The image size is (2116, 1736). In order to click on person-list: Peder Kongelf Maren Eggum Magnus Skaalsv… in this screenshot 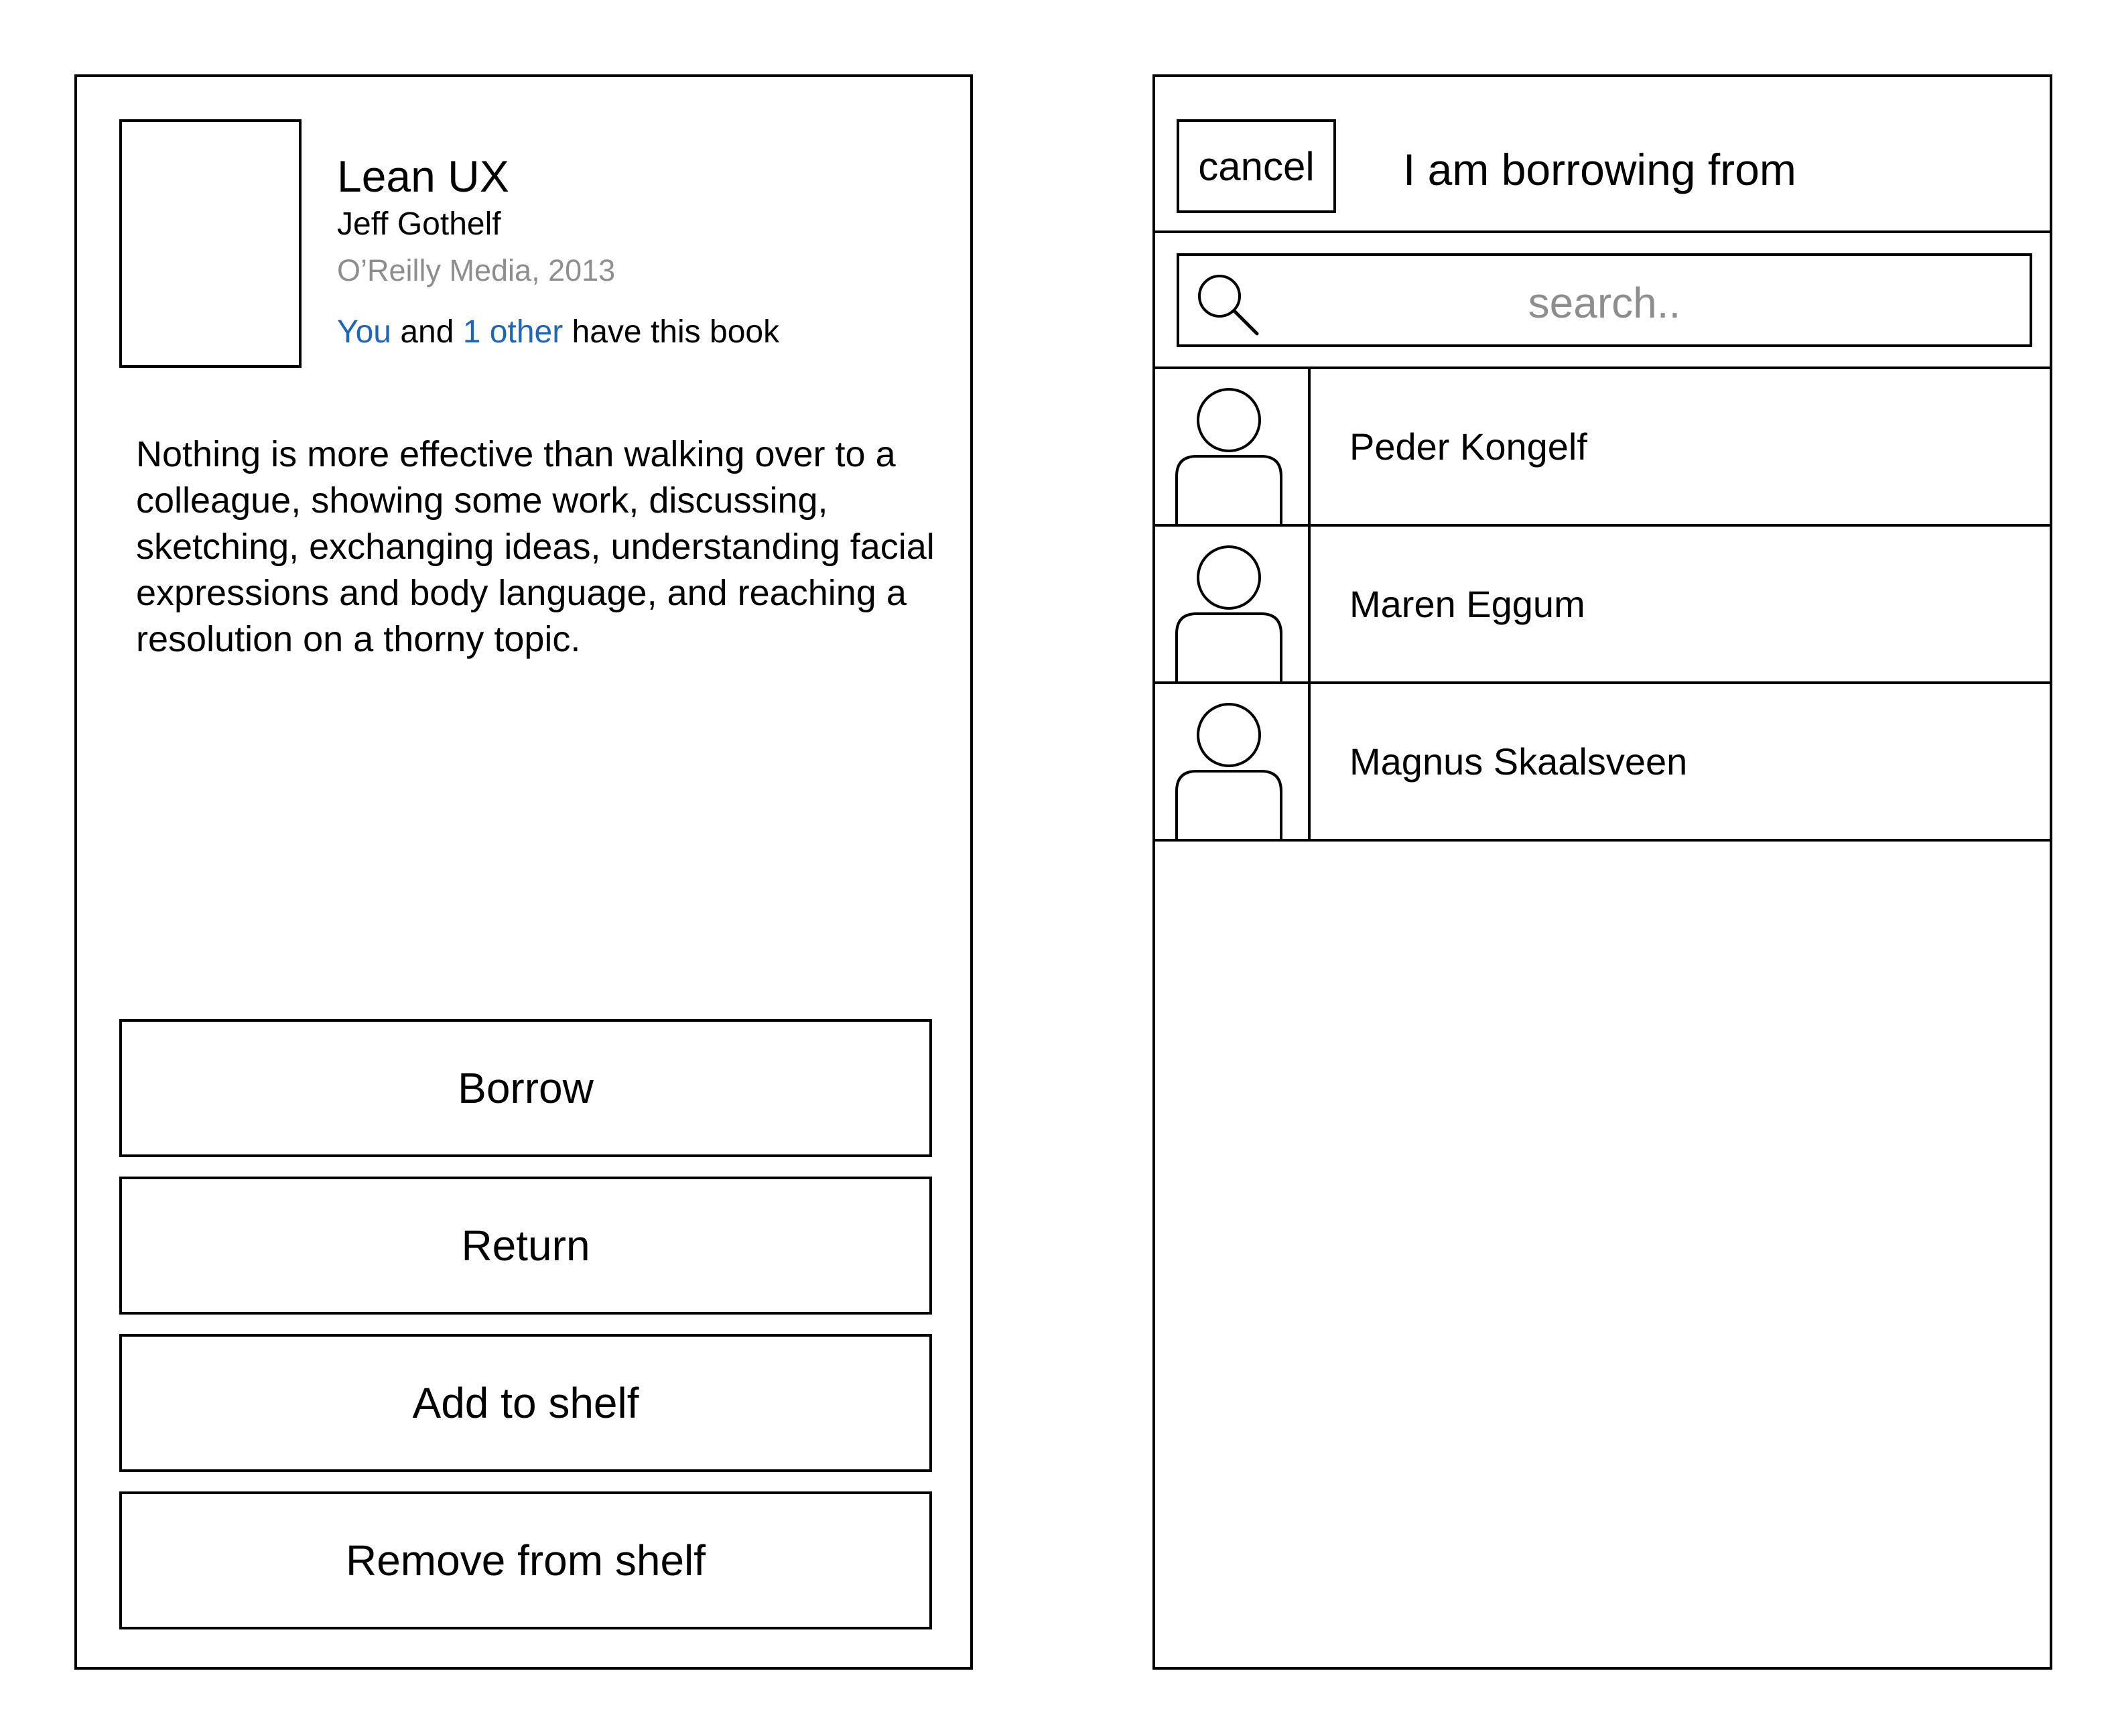, I will do `click(1603, 605)`.